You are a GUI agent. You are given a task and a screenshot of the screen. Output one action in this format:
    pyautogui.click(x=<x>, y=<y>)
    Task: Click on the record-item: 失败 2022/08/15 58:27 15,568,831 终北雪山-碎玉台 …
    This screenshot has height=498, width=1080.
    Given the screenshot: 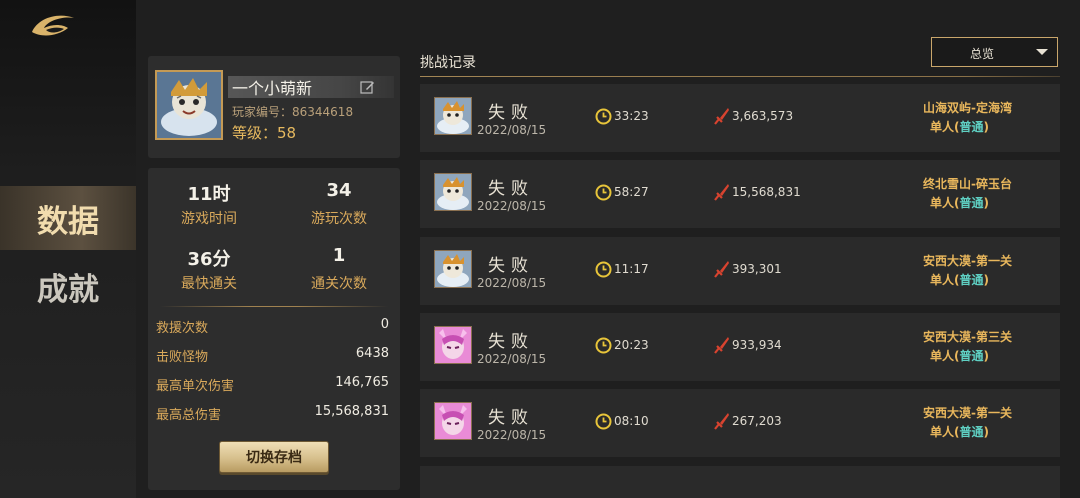 What is the action you would take?
    pyautogui.click(x=740, y=194)
    